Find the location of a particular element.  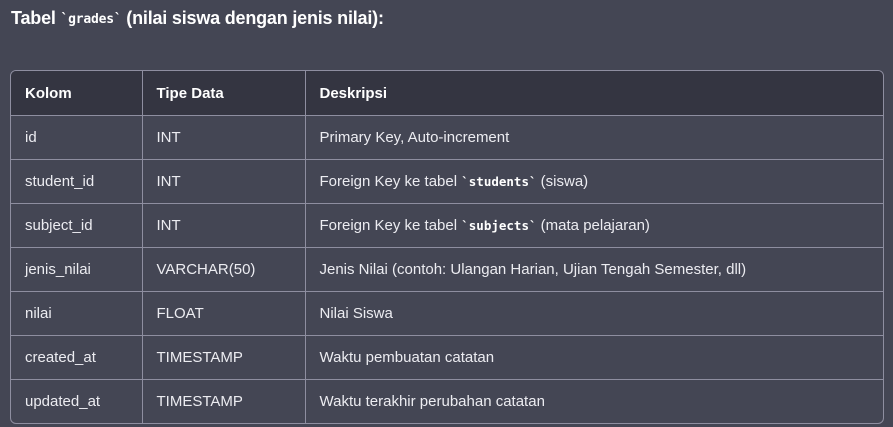

deskripsi-text-suffix: (mata pelajaran) is located at coordinates (593, 225).